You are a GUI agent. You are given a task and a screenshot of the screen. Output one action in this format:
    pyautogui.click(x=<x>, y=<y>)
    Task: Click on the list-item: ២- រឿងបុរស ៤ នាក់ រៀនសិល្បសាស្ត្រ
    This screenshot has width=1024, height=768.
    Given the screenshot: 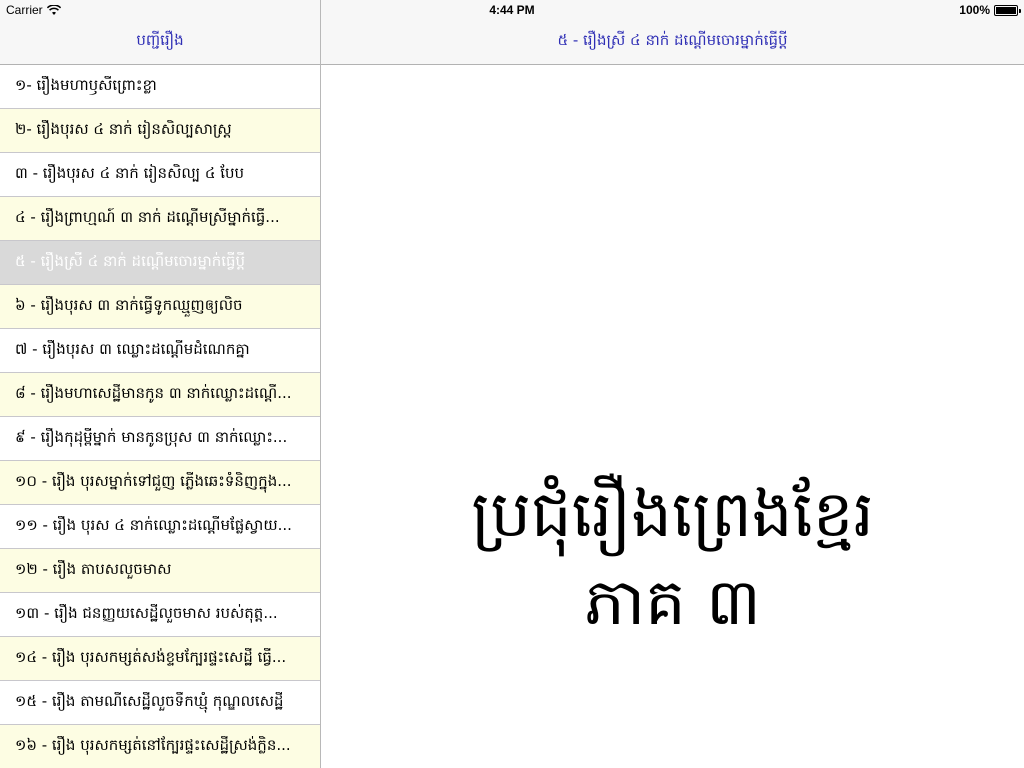 What is the action you would take?
    pyautogui.click(x=160, y=131)
    